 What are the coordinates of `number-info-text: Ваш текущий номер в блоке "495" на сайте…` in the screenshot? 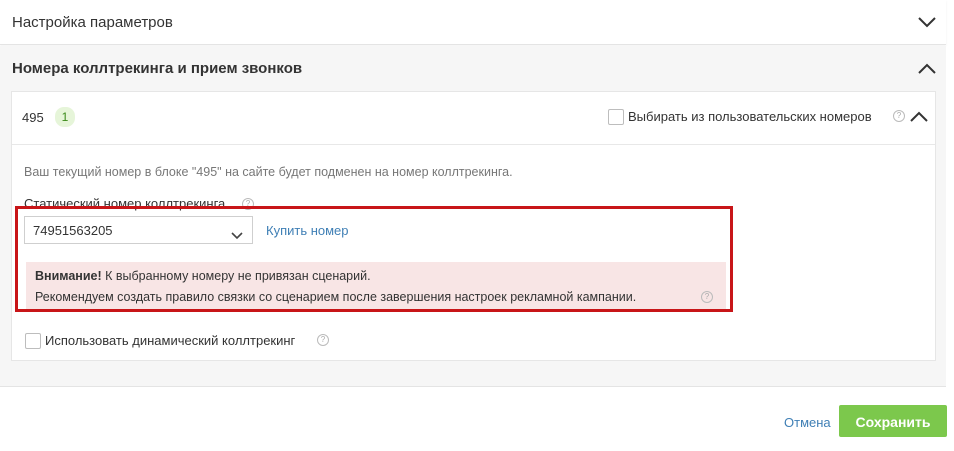 It's located at (268, 172).